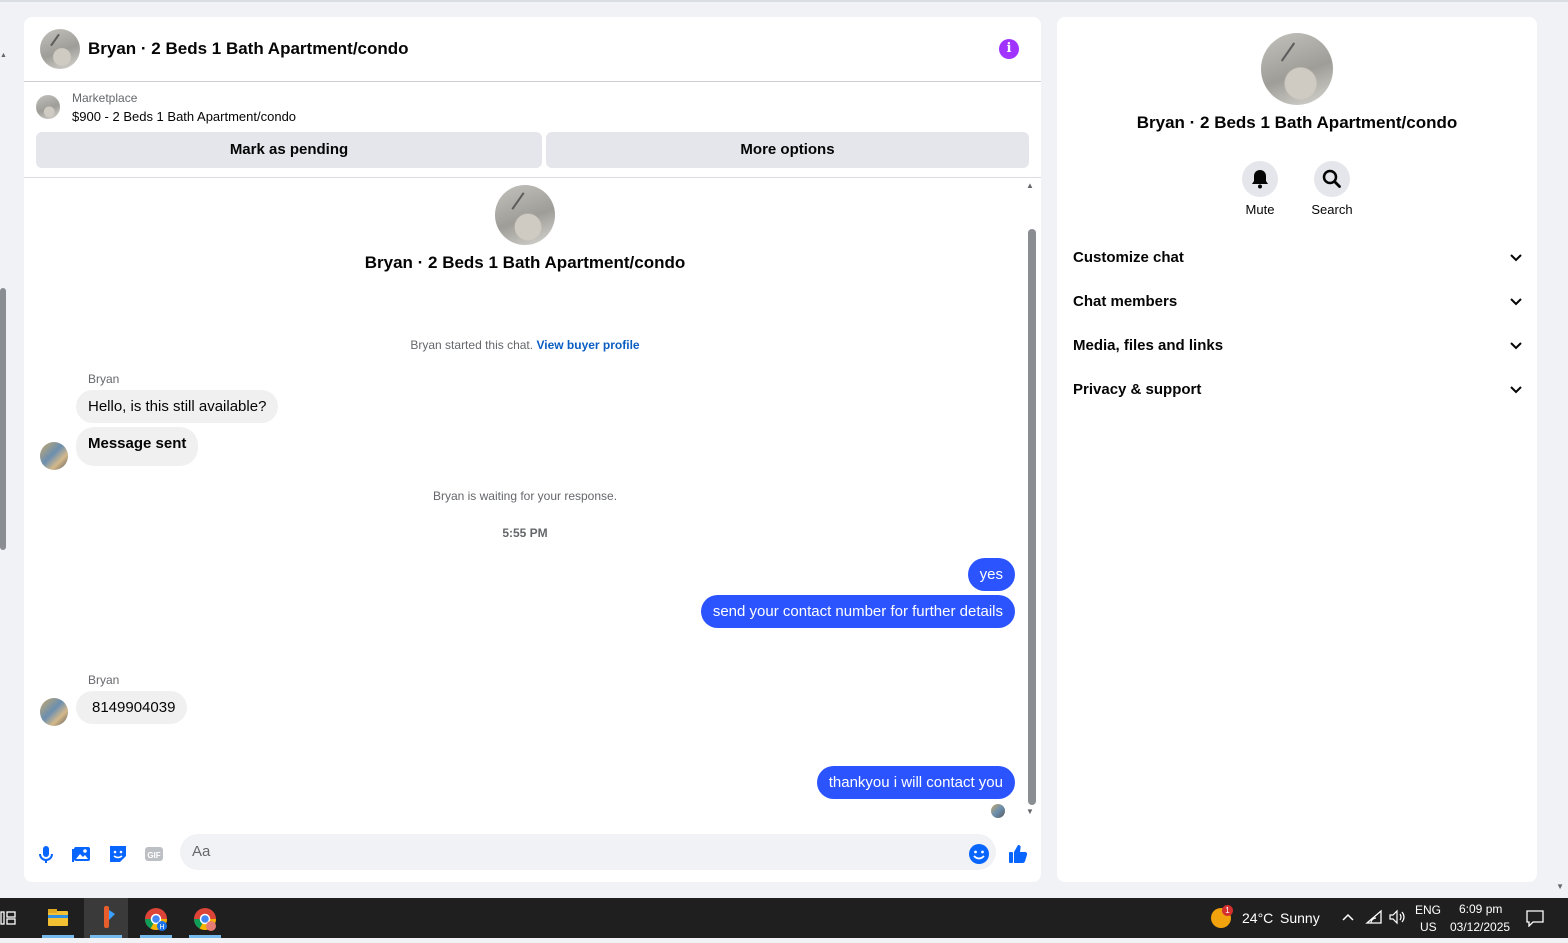 The height and width of the screenshot is (943, 1568). What do you see at coordinates (1009, 49) in the screenshot?
I see `info-icon: i` at bounding box center [1009, 49].